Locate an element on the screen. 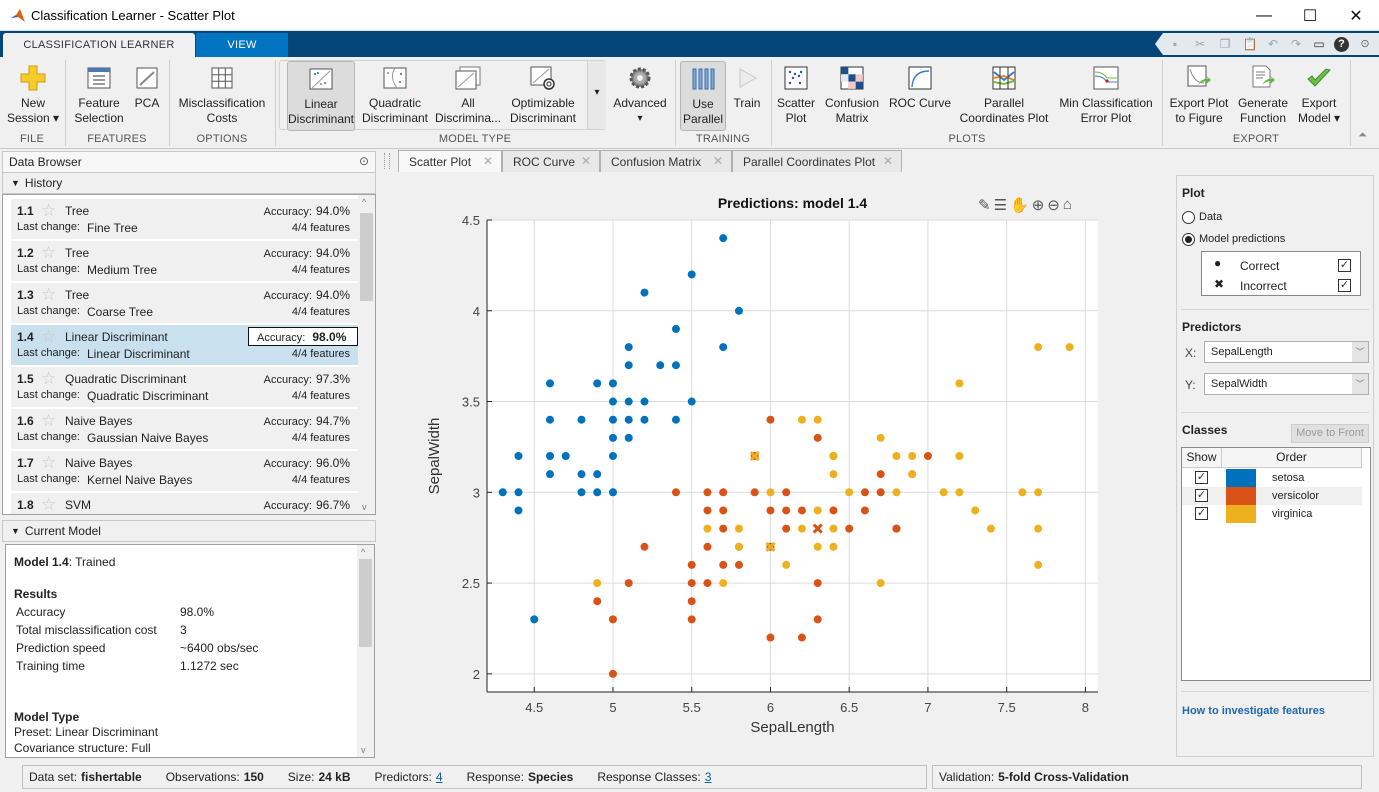  export-model-button: Export Model ▾ is located at coordinates (1319, 96).